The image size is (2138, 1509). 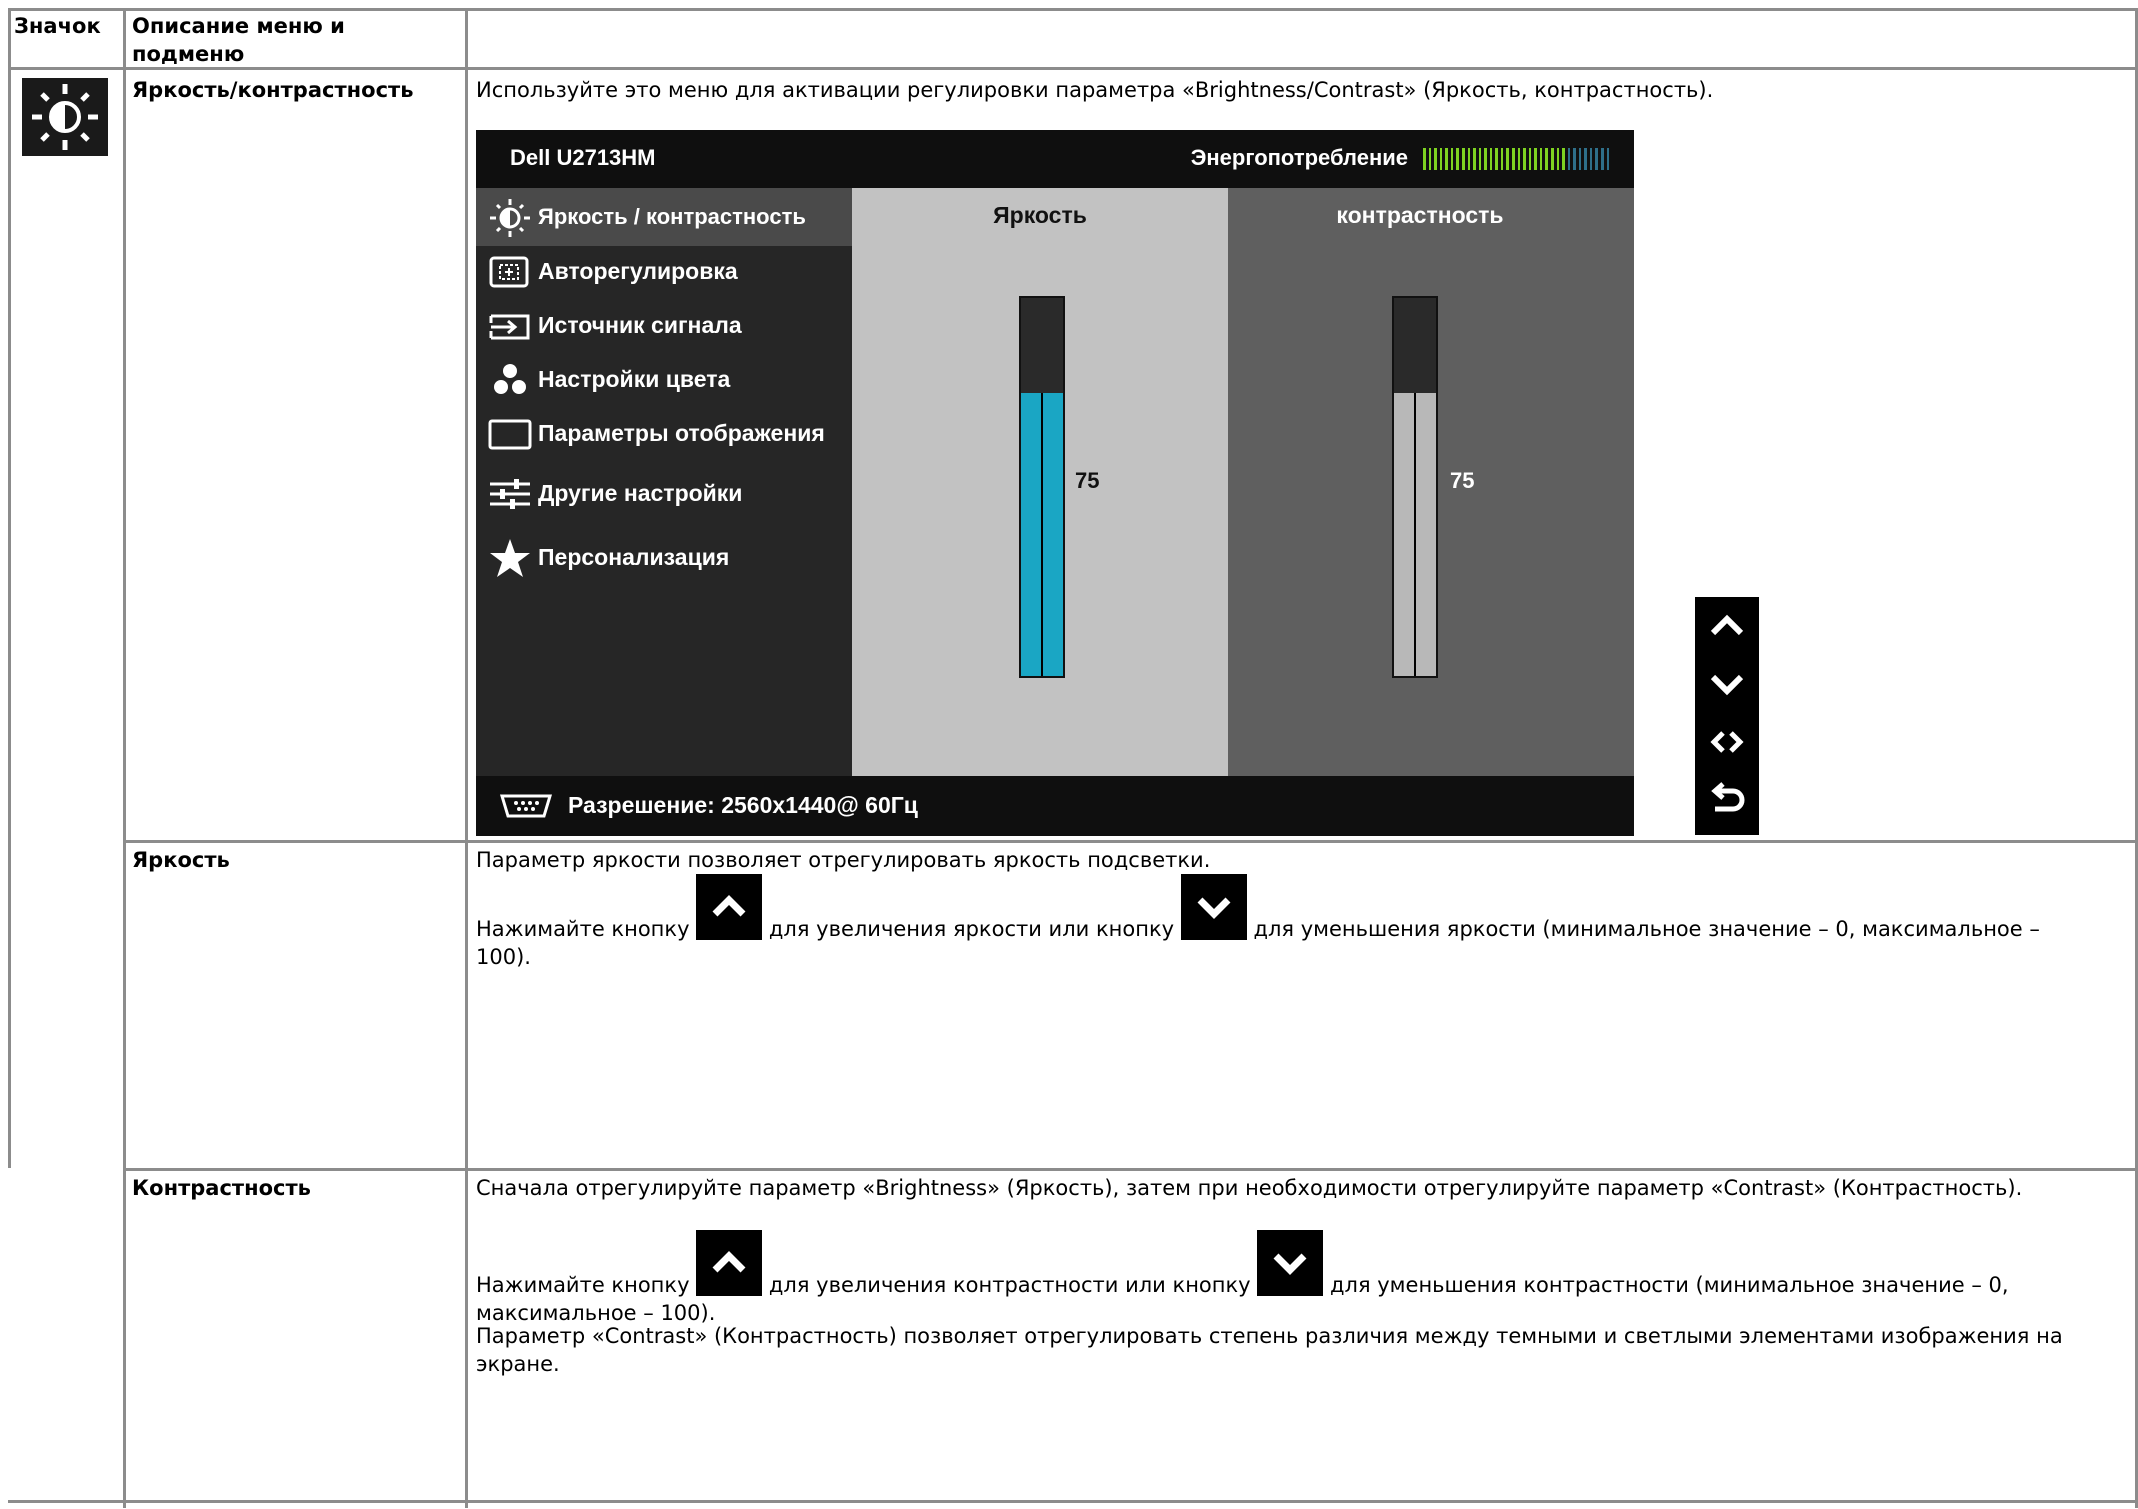 I want to click on brightness-panel: Яркость 75, so click(x=1040, y=482).